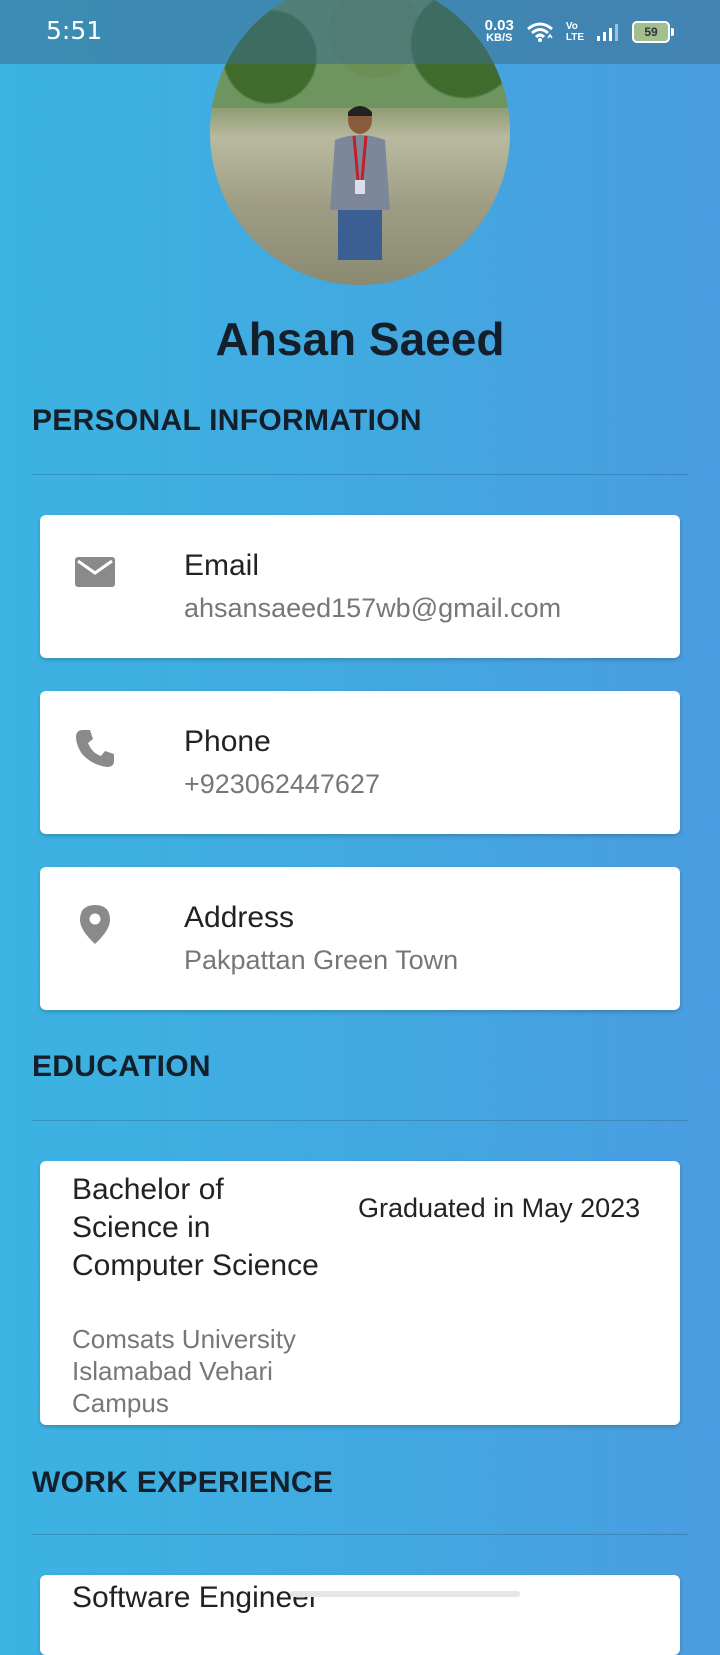  I want to click on section-title-education: EDUCATION, so click(121, 1066).